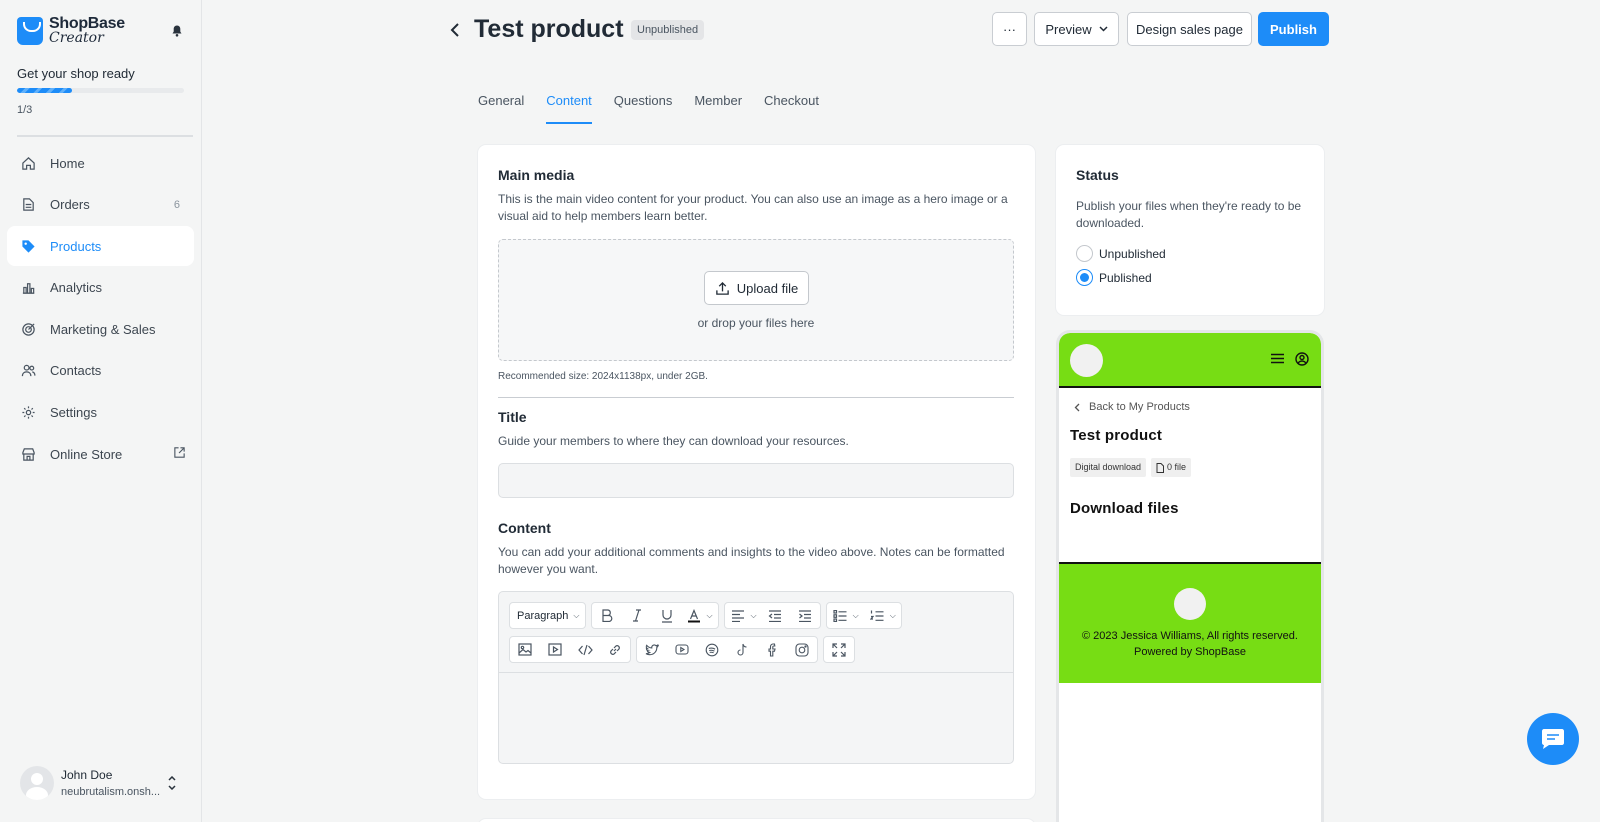  Describe the element at coordinates (86, 454) in the screenshot. I see `sidebar-item-label: Online Store` at that location.